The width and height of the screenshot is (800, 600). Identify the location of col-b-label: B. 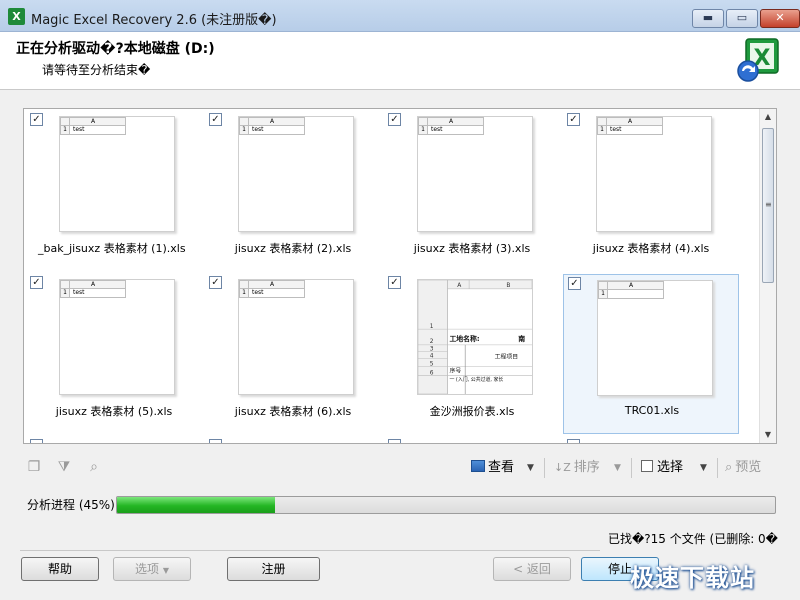
(508, 286).